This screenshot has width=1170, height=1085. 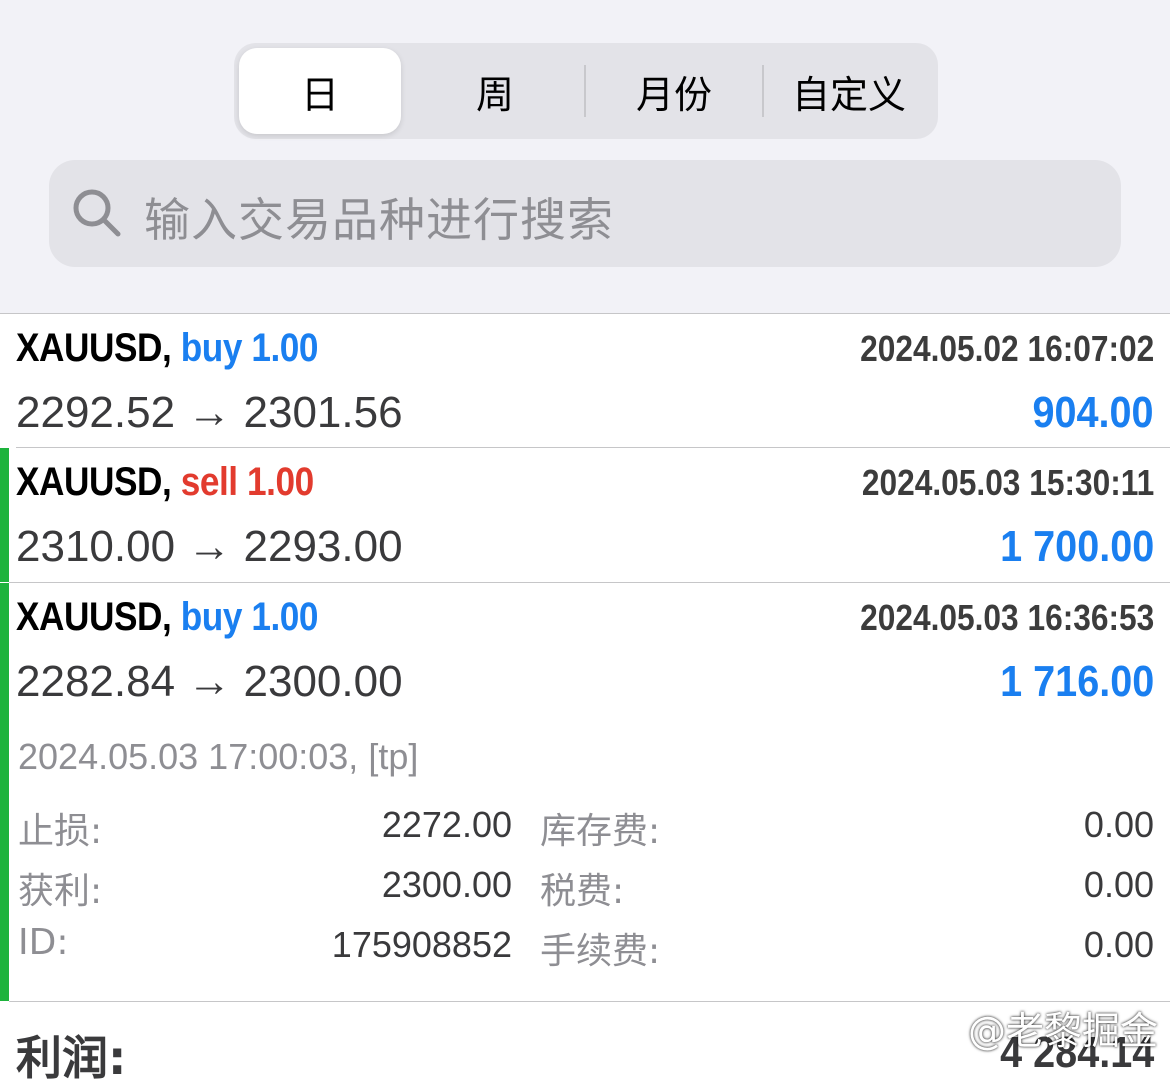 I want to click on period-segmented-control: 日 周 月份 自定义, so click(x=586, y=91).